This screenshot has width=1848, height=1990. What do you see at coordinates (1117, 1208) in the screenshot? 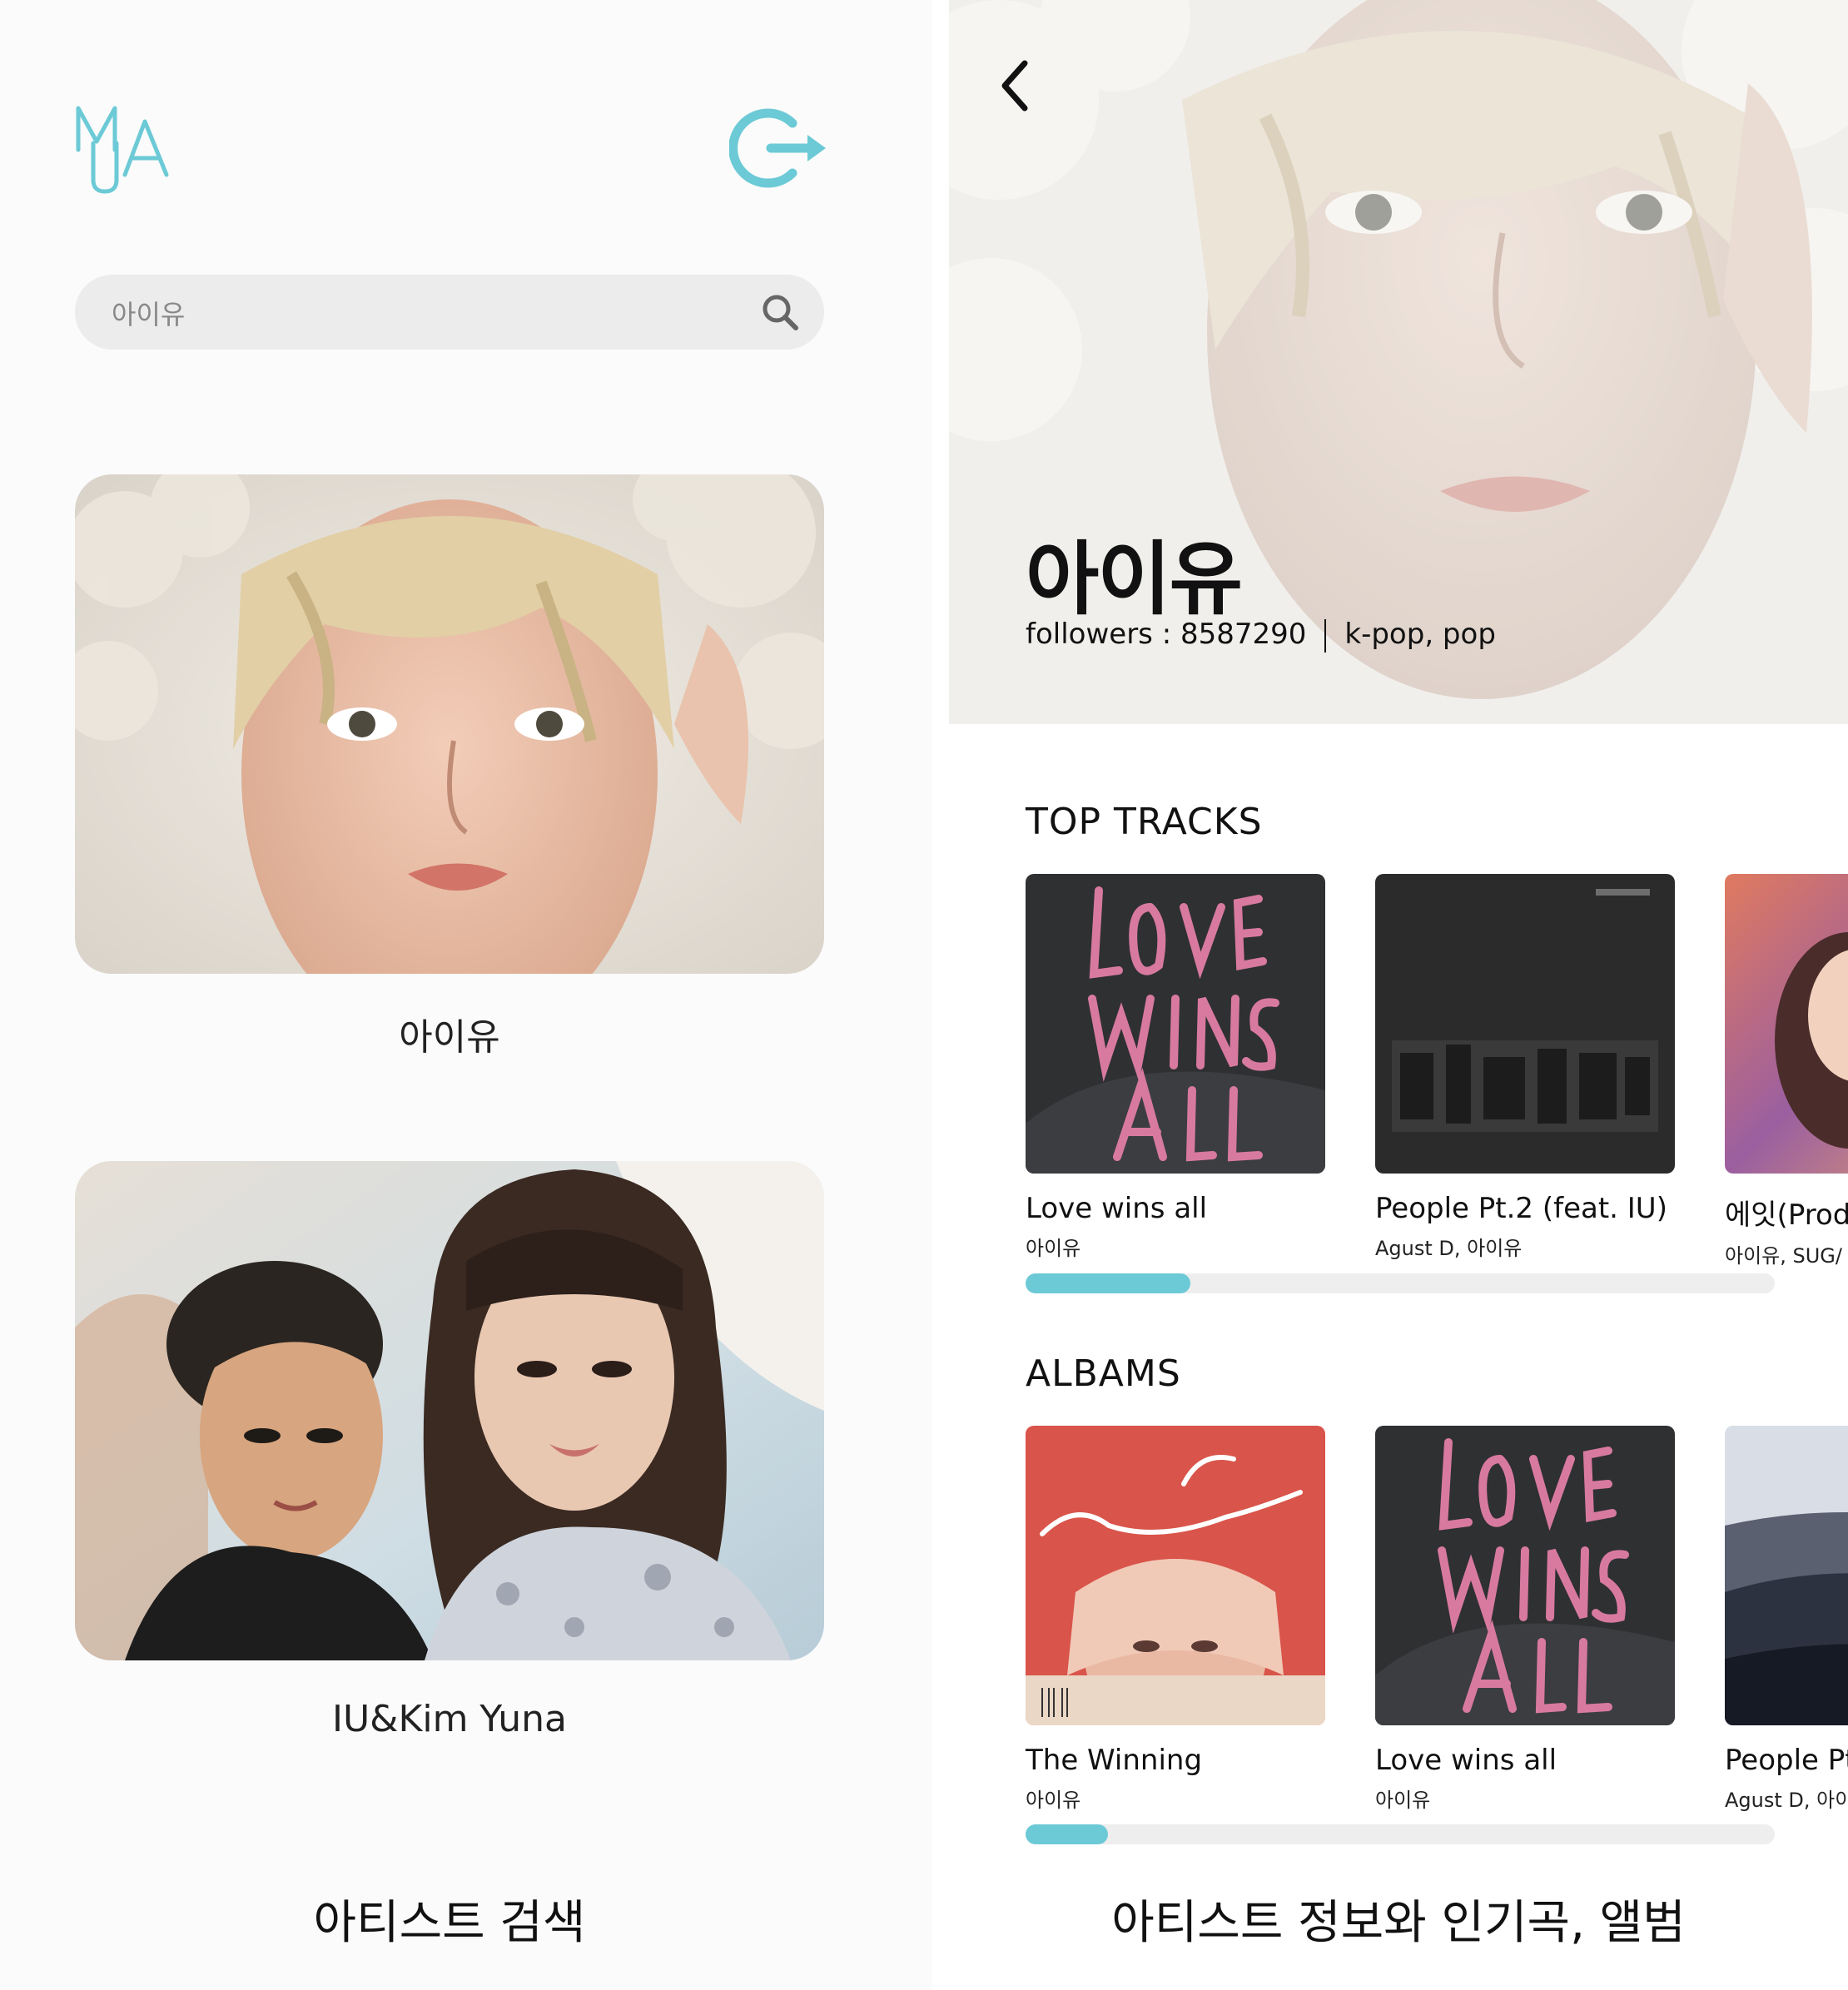
I see `track-title: Love wins all` at bounding box center [1117, 1208].